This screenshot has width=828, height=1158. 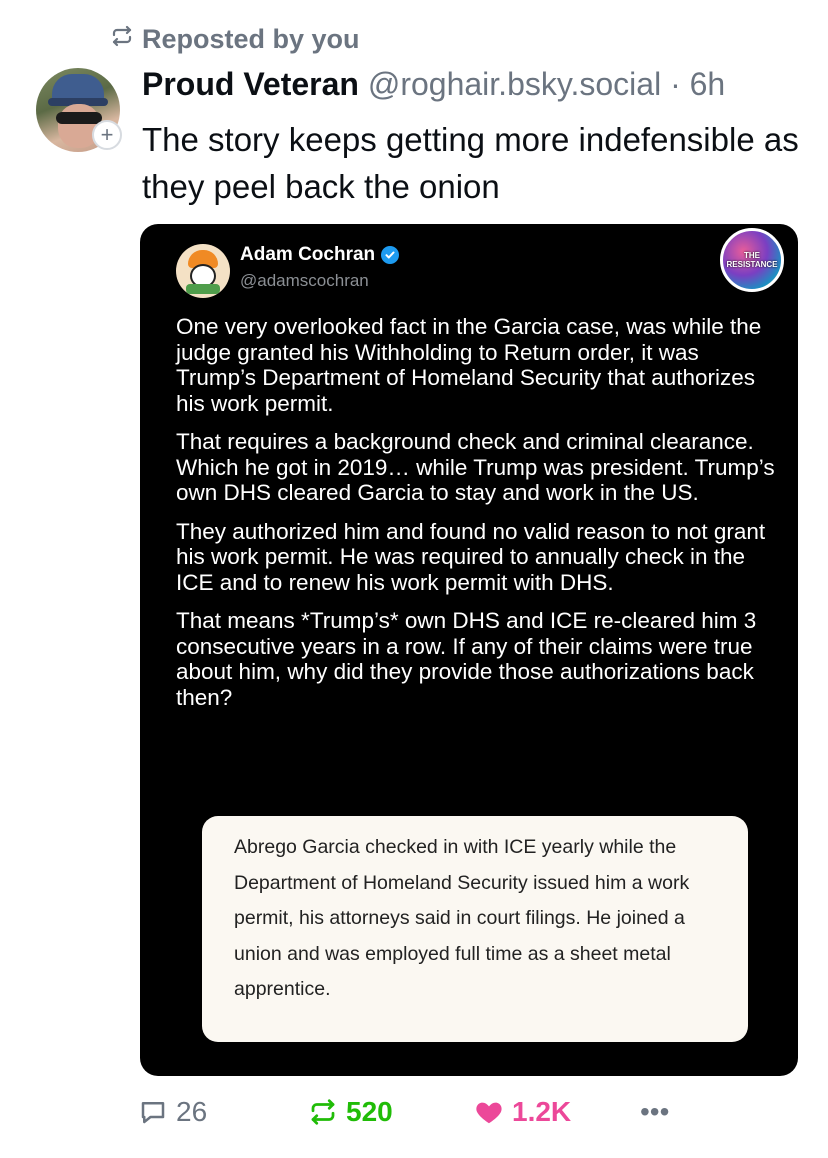 What do you see at coordinates (708, 84) in the screenshot?
I see `post-time: 6h` at bounding box center [708, 84].